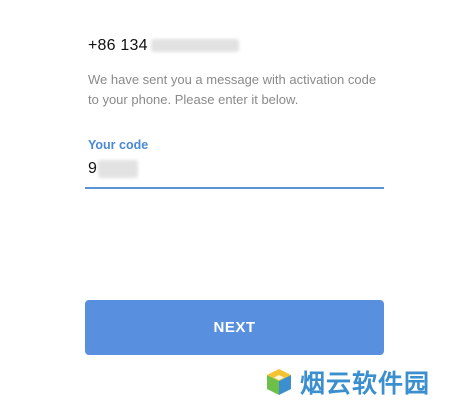 This screenshot has width=455, height=405. I want to click on next-button: NEXT, so click(234, 327).